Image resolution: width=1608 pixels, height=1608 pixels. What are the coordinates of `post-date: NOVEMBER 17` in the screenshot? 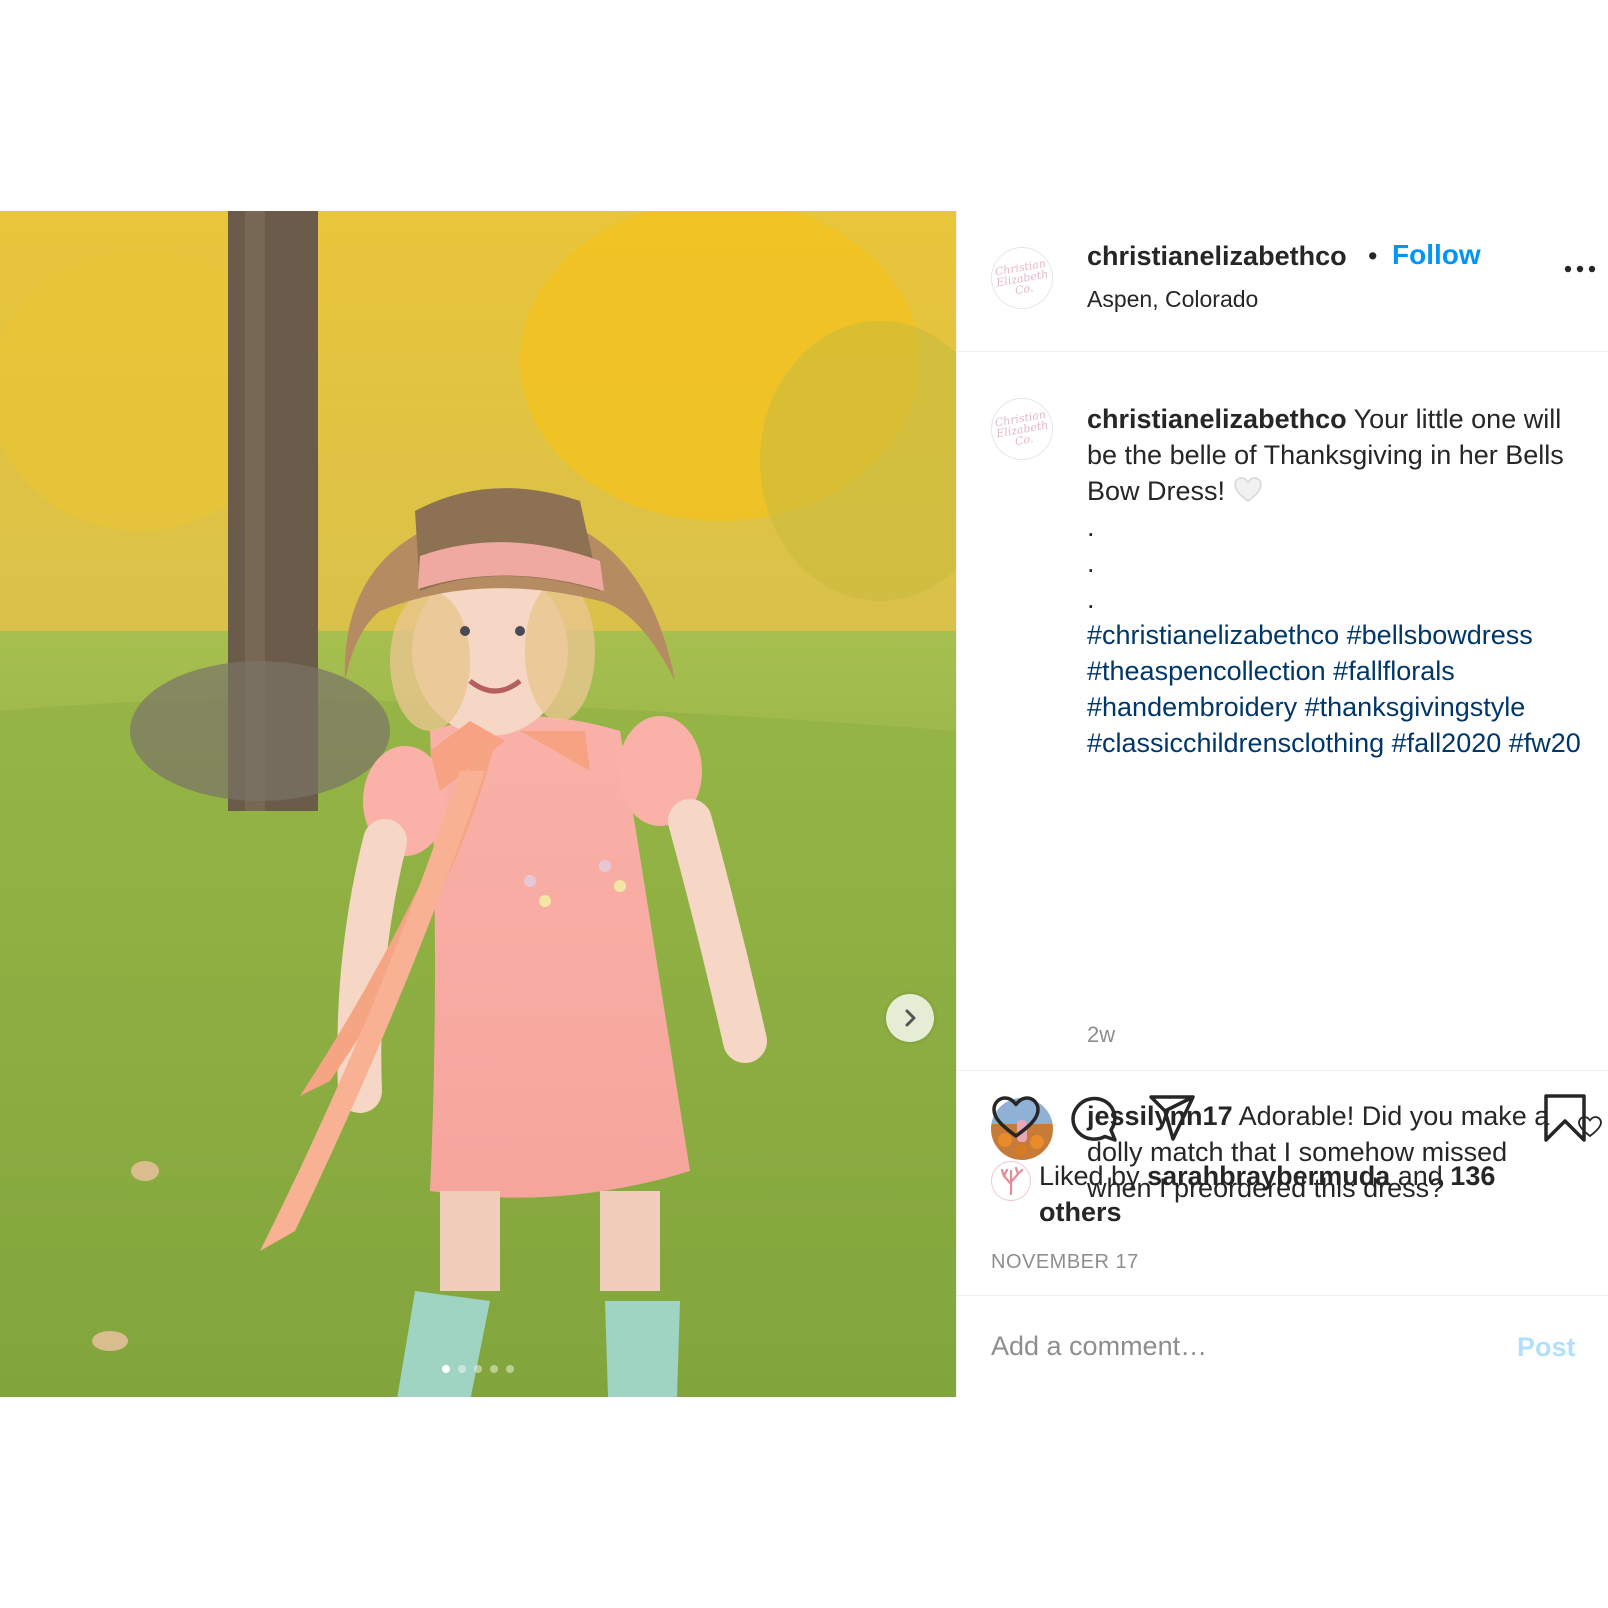 It's located at (1065, 1262).